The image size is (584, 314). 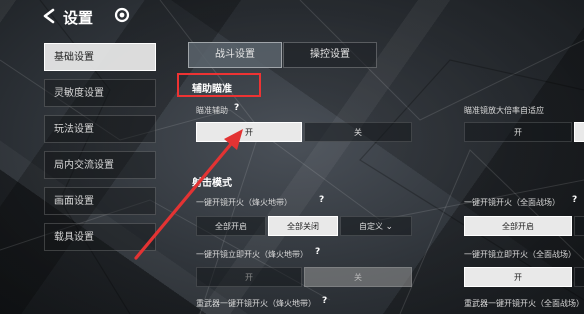 I want to click on aim-assist-help-icon: ?, so click(x=236, y=108).